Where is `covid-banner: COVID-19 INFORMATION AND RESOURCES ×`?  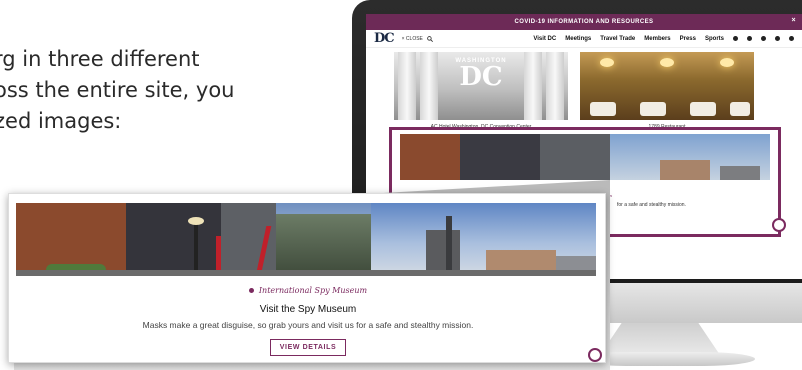 covid-banner: COVID-19 INFORMATION AND RESOURCES × is located at coordinates (584, 22).